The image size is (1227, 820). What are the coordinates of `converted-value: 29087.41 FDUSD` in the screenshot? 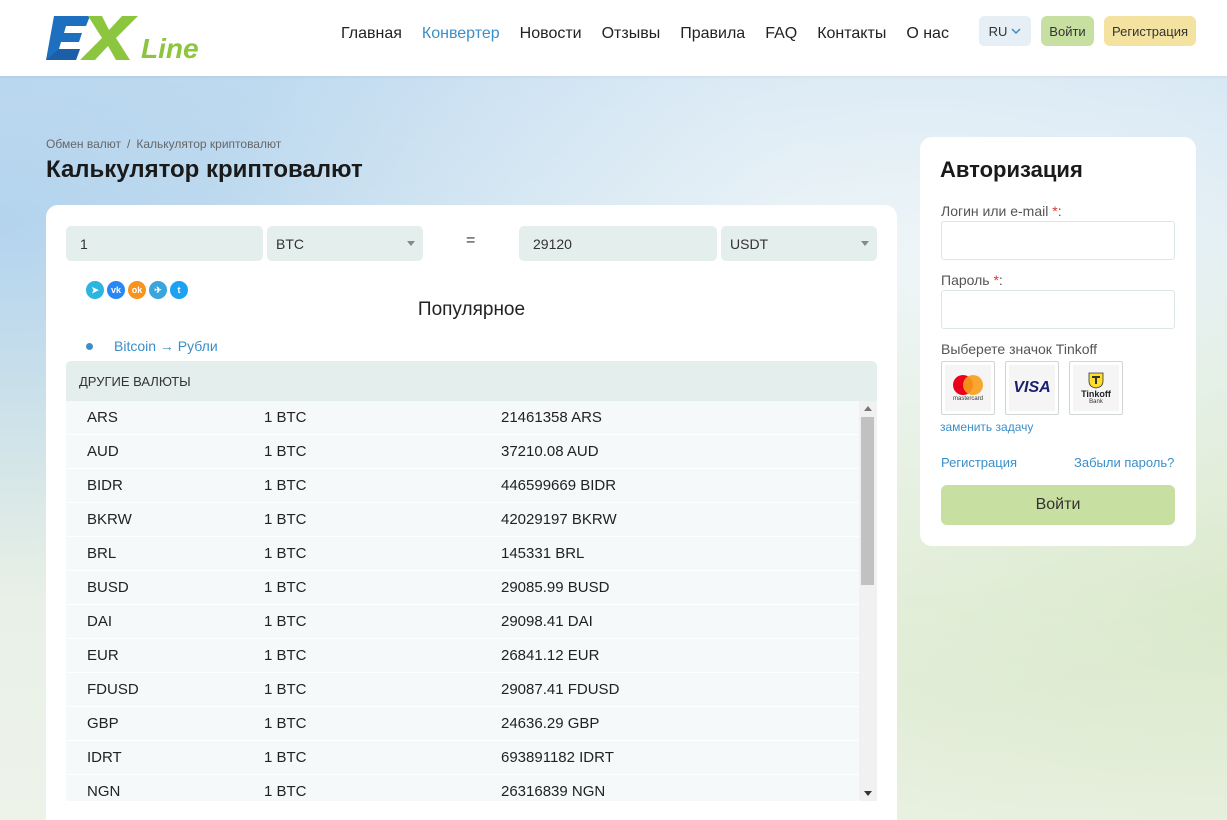 It's located at (560, 689).